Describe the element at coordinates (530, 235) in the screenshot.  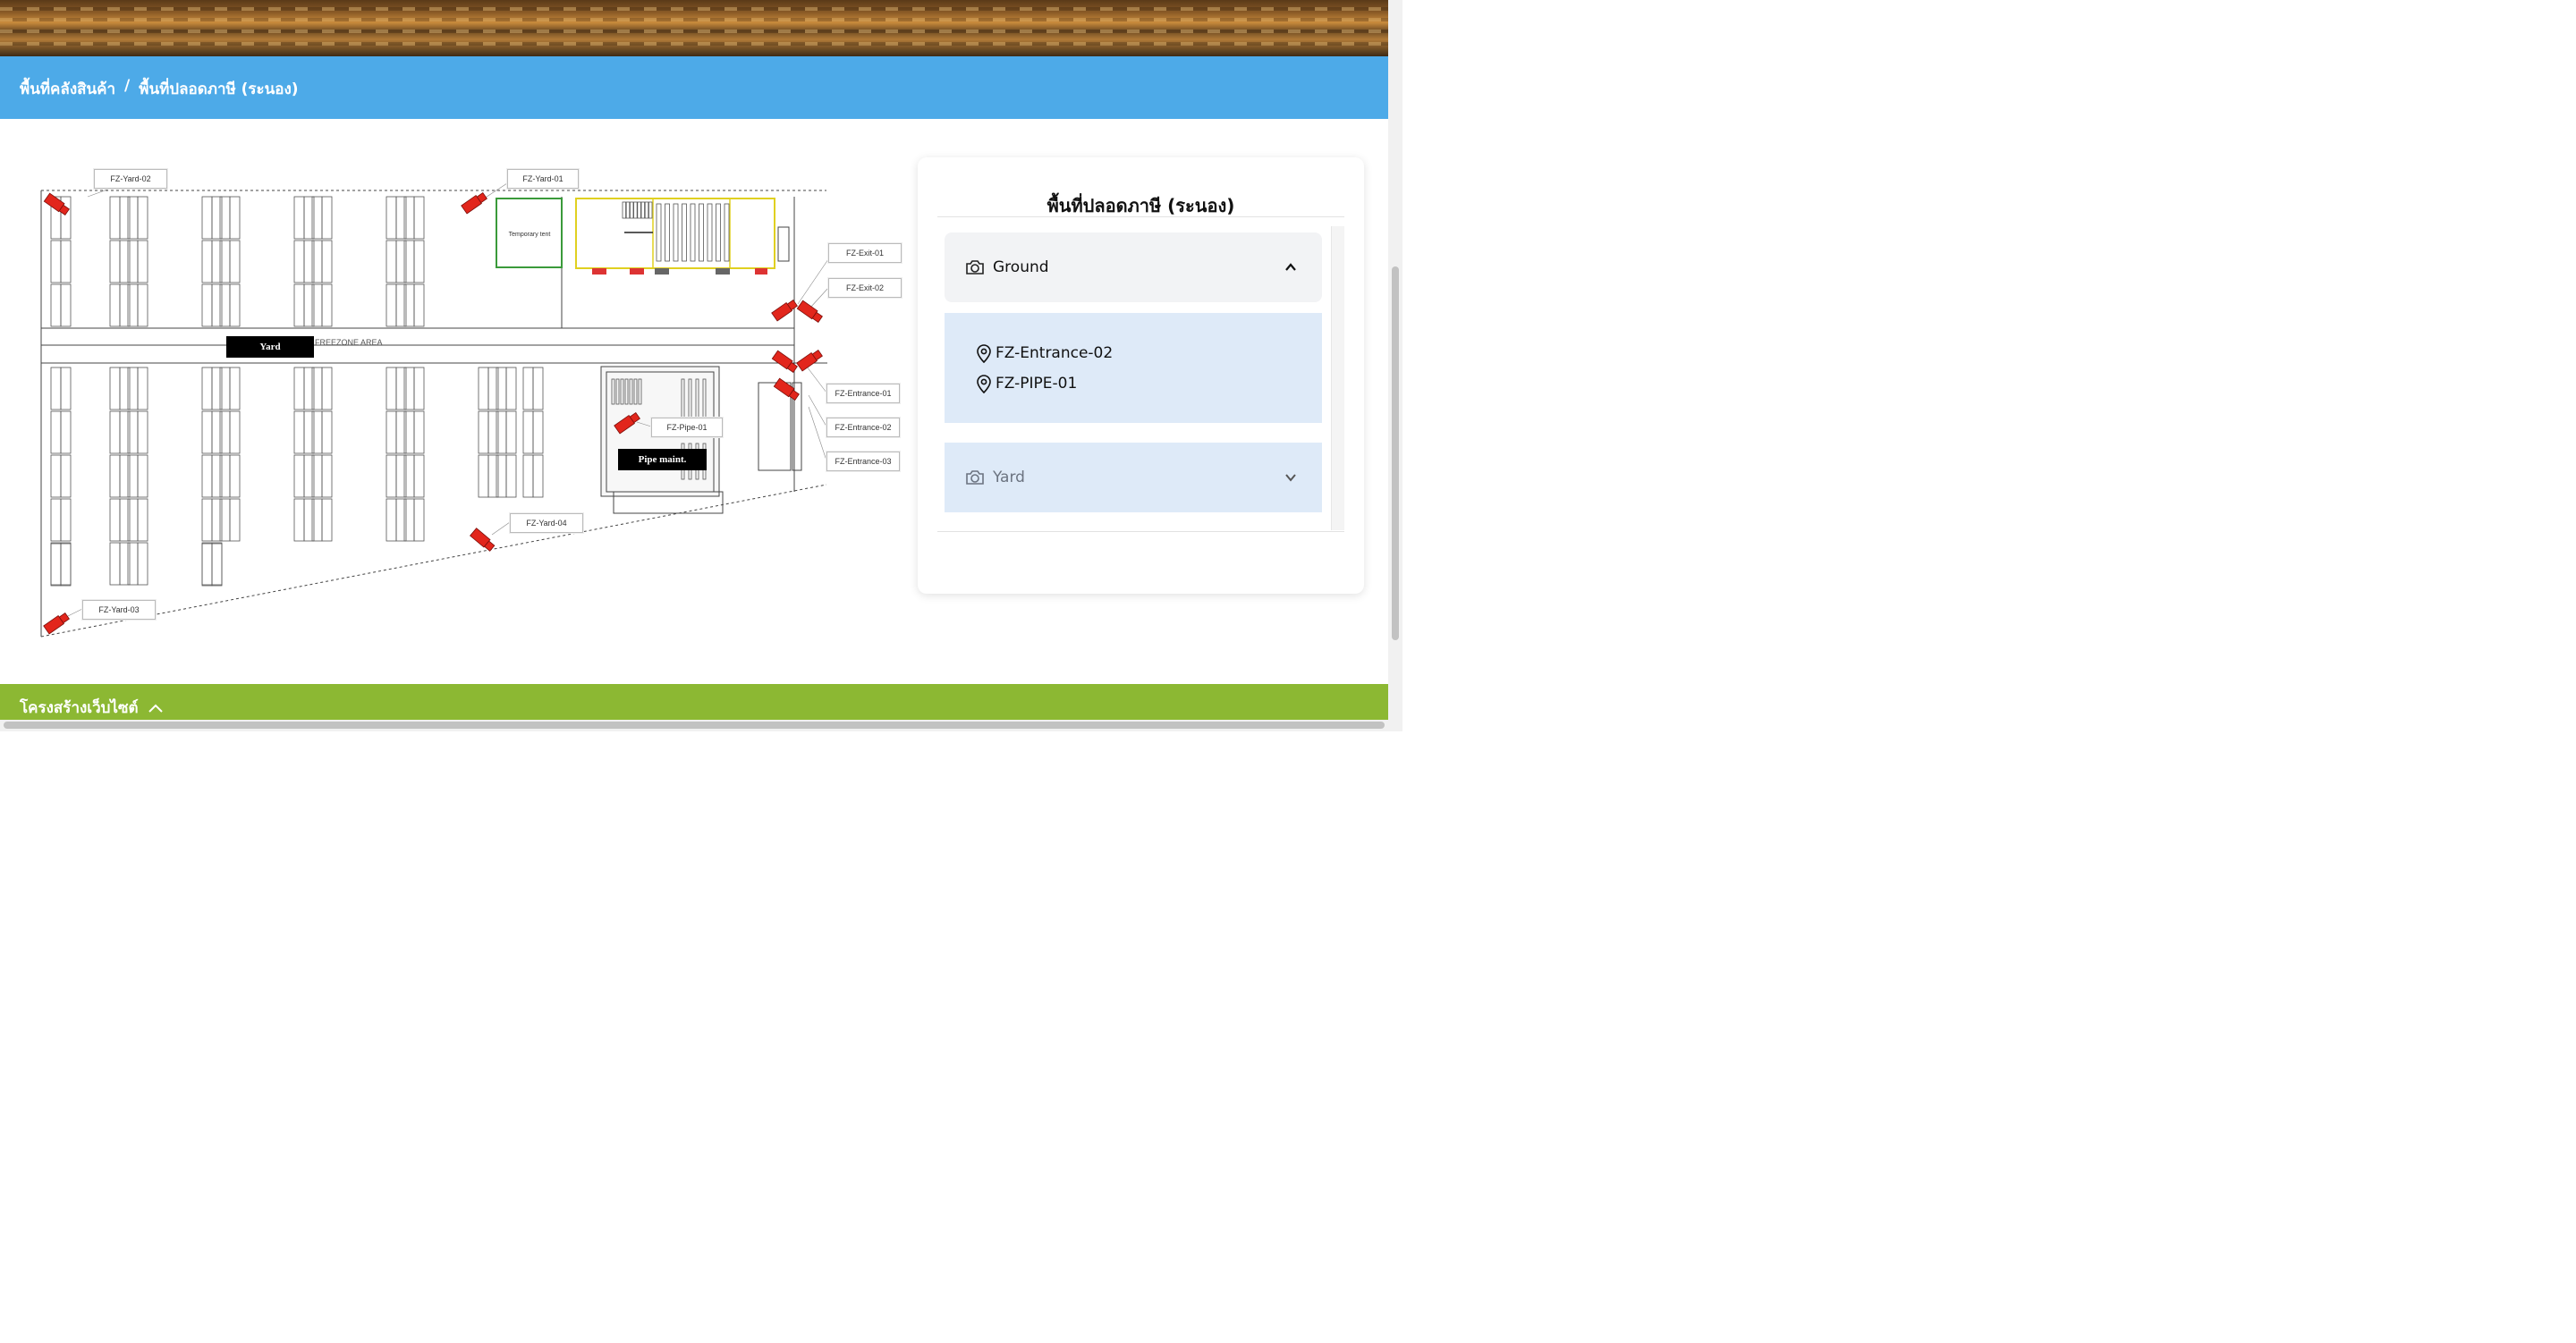
I see `temporary-tent-label: Temporary tent` at that location.